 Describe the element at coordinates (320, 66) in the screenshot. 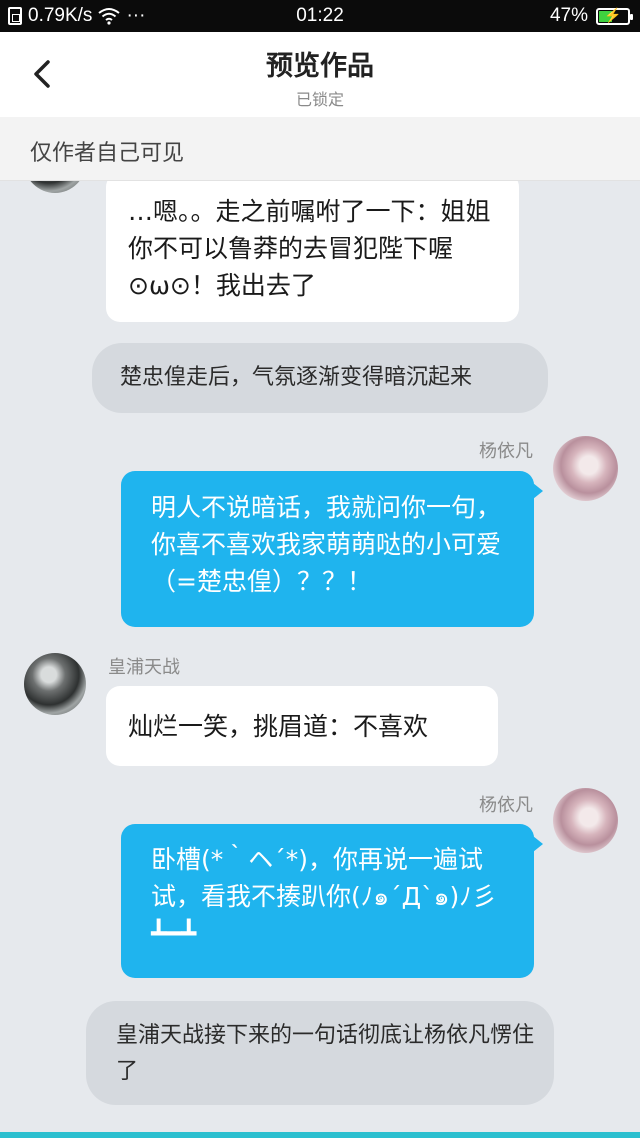

I see `page-title: 预览作品` at that location.